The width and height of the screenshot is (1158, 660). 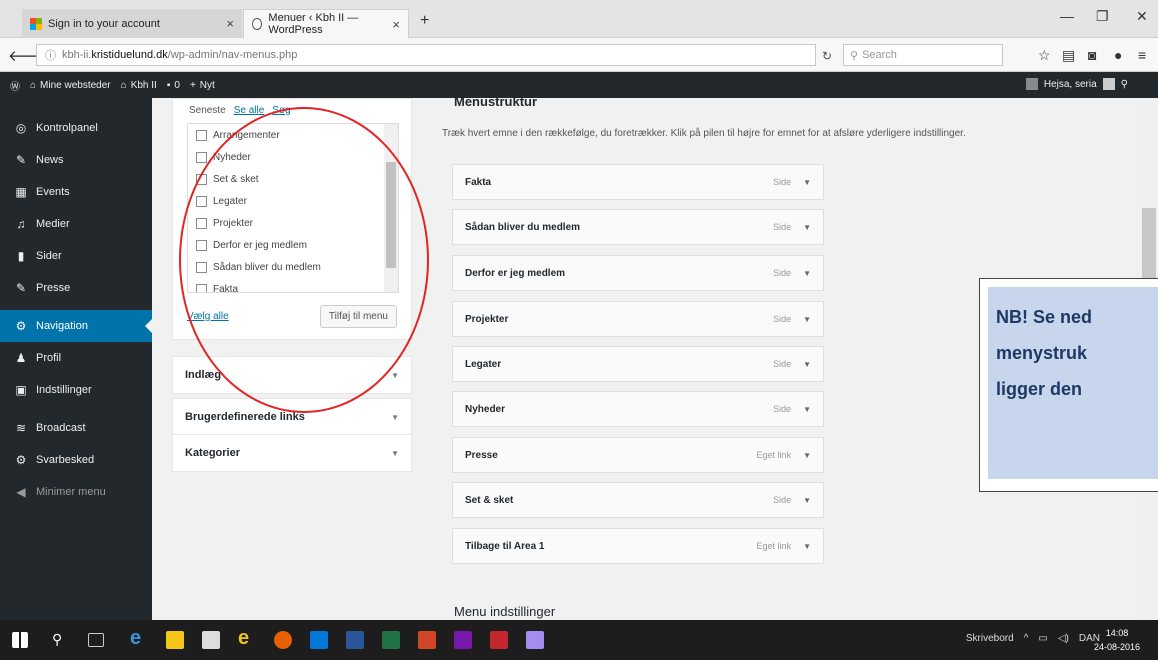 I want to click on sidebar-item-navigation: ⚙ Navigation, so click(x=76, y=326).